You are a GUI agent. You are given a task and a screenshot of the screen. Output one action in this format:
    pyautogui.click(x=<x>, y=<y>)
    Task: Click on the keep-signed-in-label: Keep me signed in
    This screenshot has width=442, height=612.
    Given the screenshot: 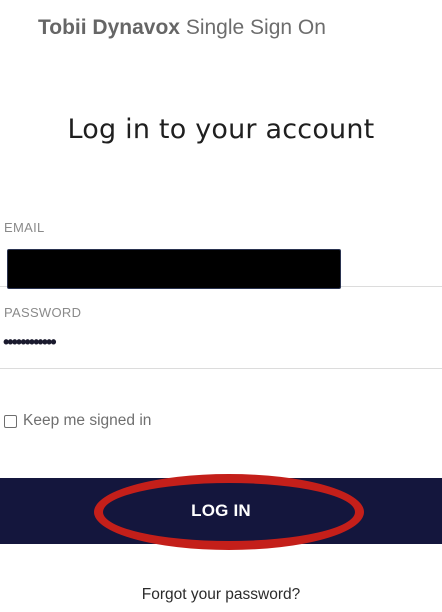 What is the action you would take?
    pyautogui.click(x=87, y=421)
    